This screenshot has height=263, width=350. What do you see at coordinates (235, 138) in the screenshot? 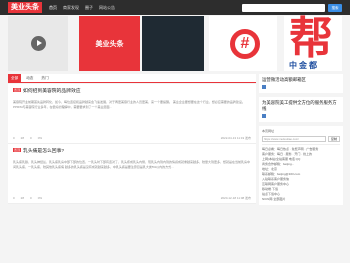
I see `post-time: 2022-04-13 11:19 发布` at bounding box center [235, 138].